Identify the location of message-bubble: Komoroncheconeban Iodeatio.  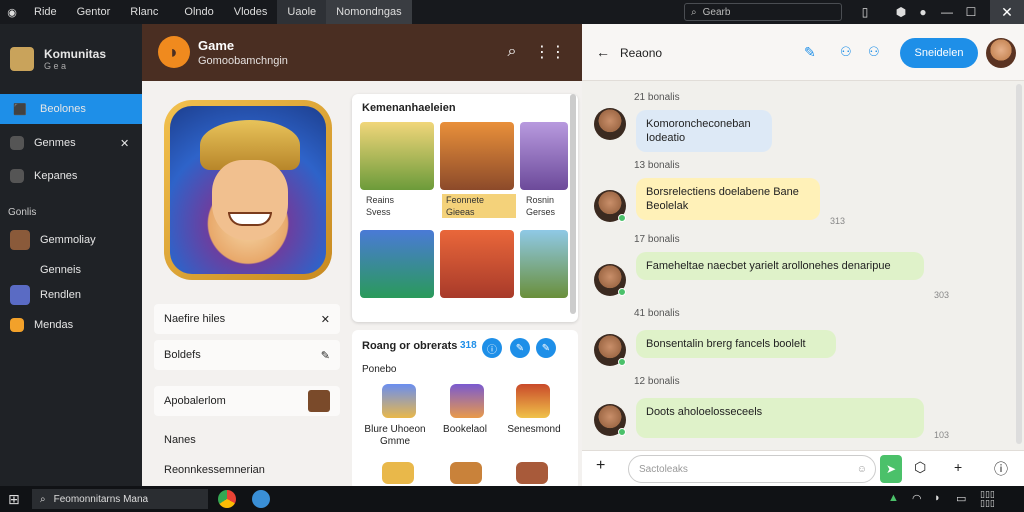
(704, 131).